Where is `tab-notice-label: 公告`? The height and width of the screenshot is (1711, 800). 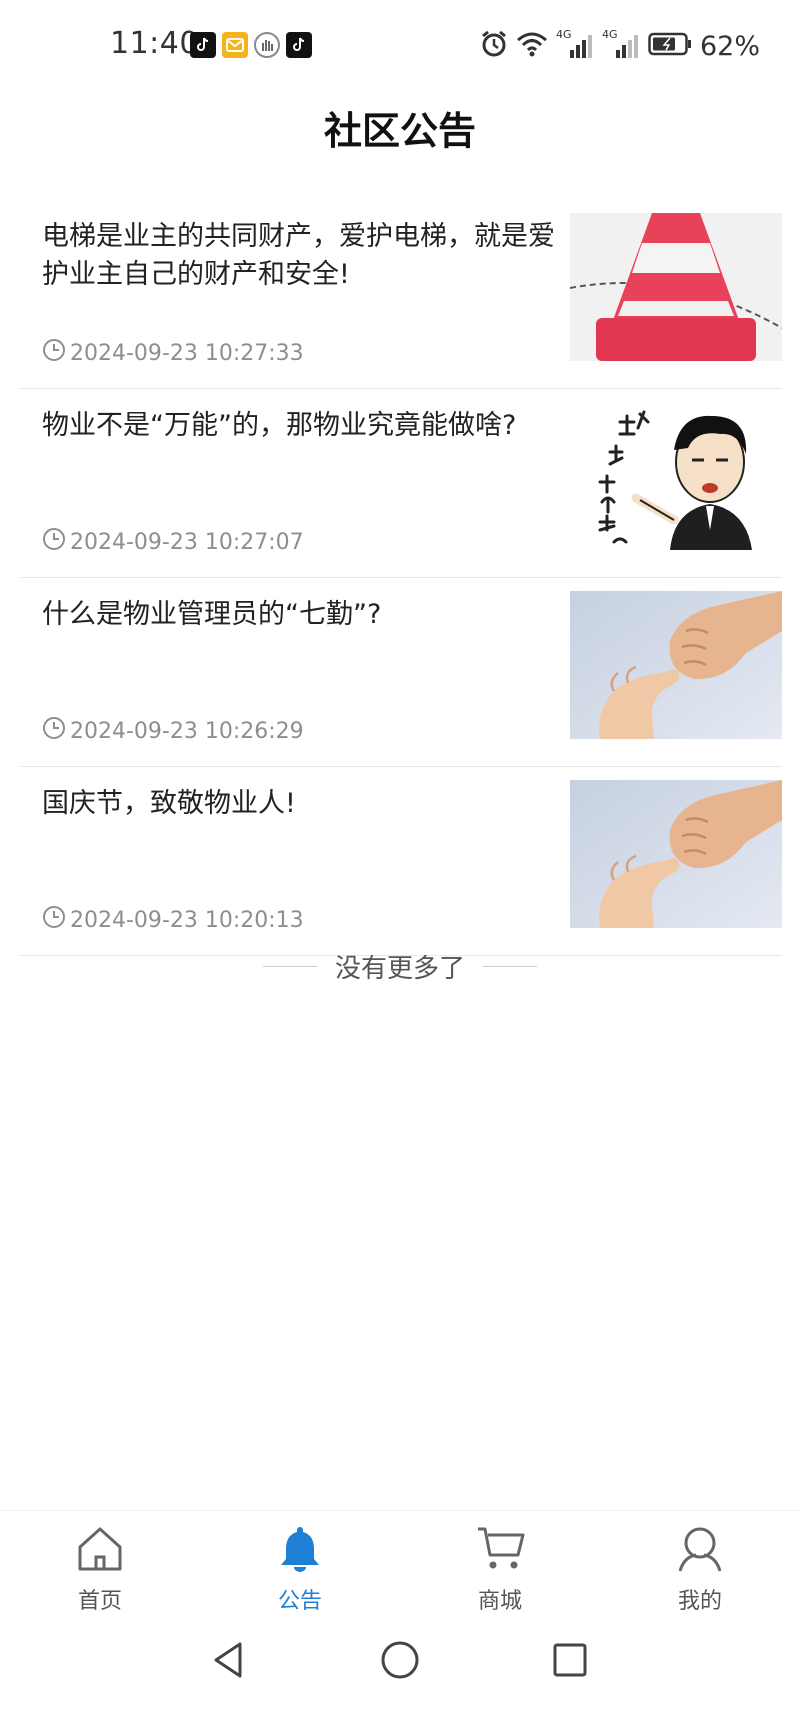
tab-notice-label: 公告 is located at coordinates (299, 1601).